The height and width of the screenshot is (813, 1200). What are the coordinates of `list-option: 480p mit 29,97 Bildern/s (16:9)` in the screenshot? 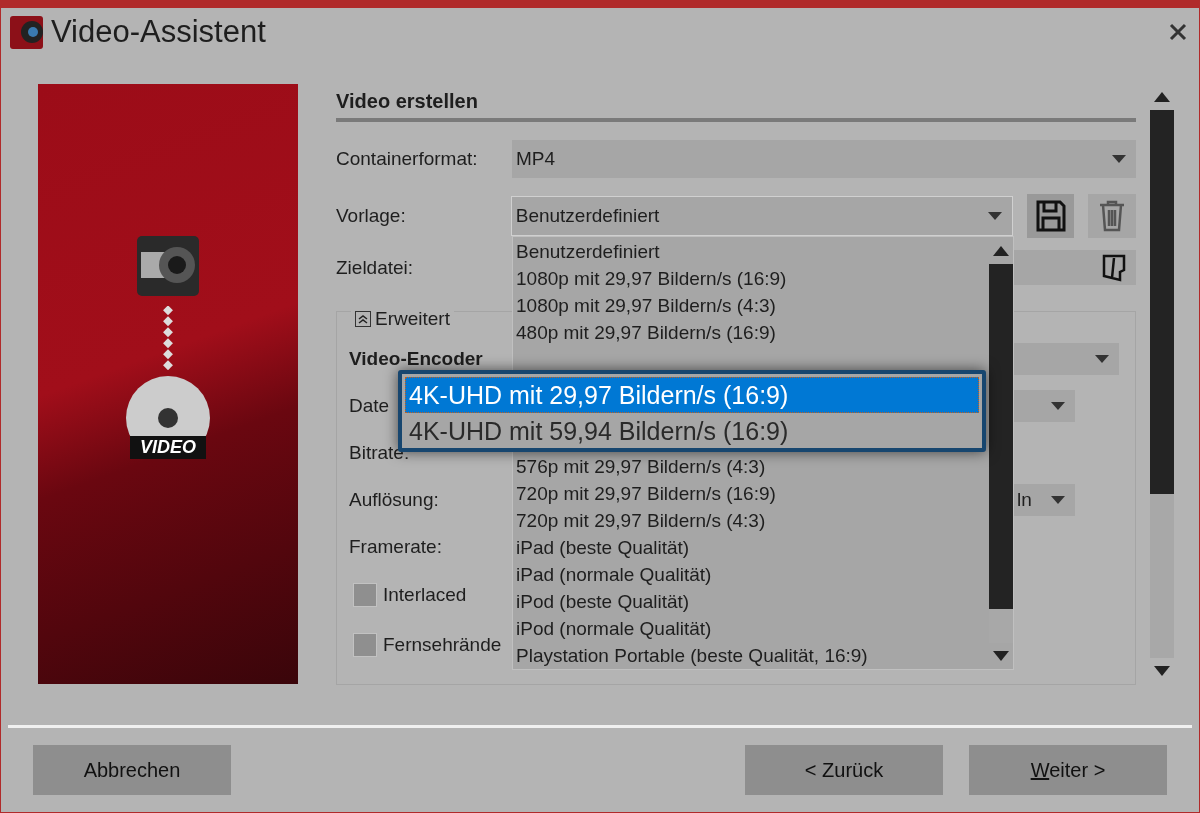 It's located at (752, 332).